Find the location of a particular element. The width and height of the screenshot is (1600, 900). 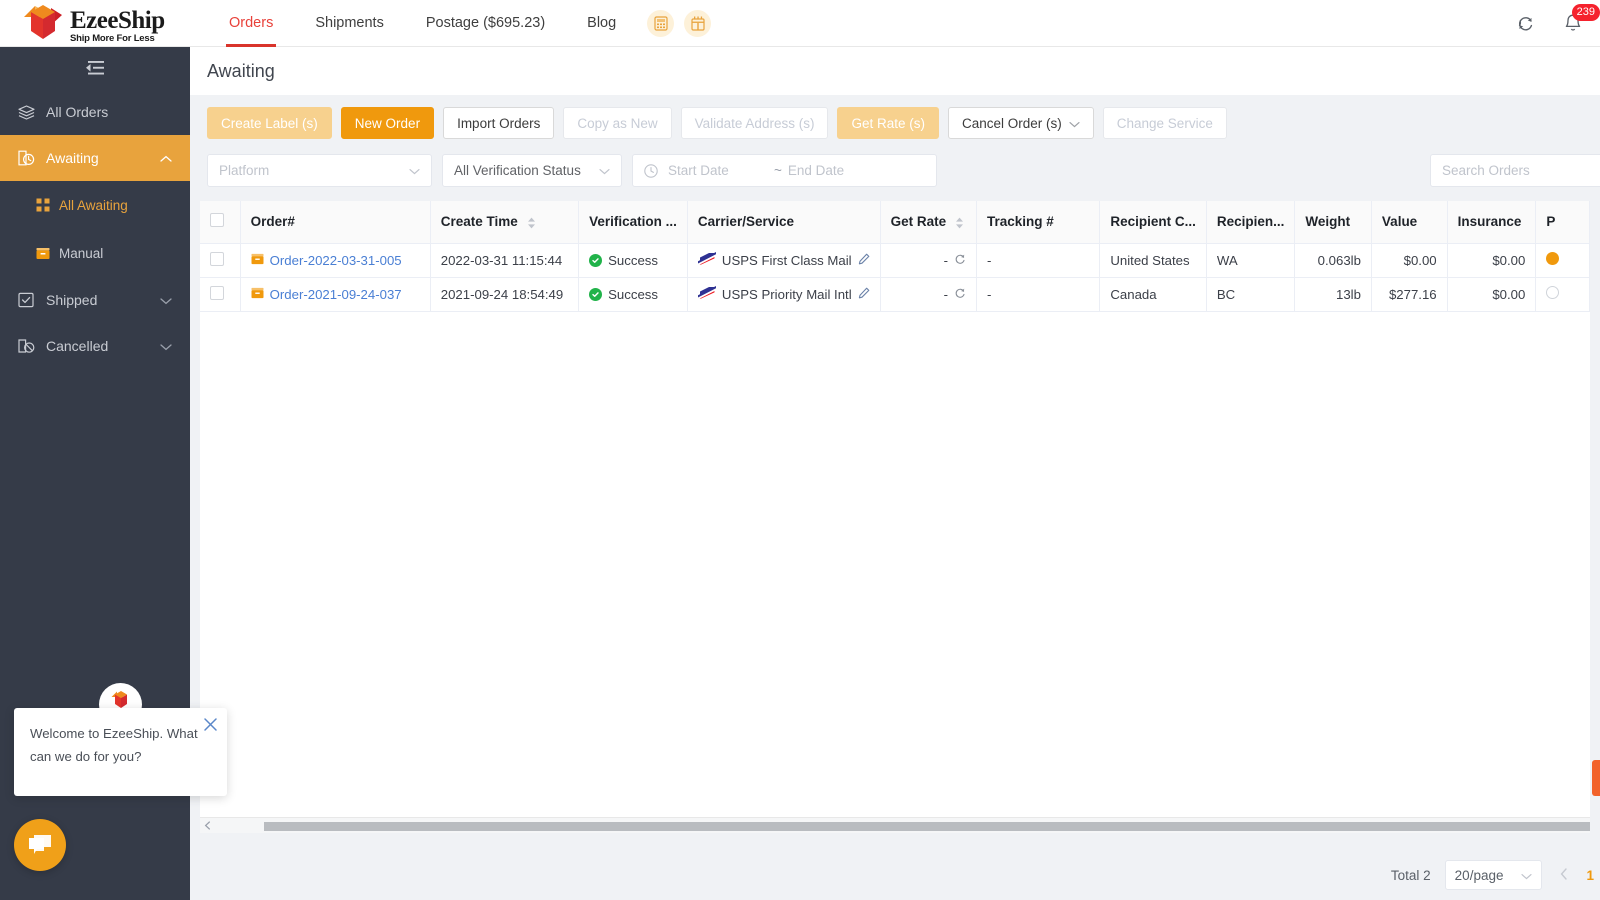

platform-filter-select: Platform is located at coordinates (319, 170).